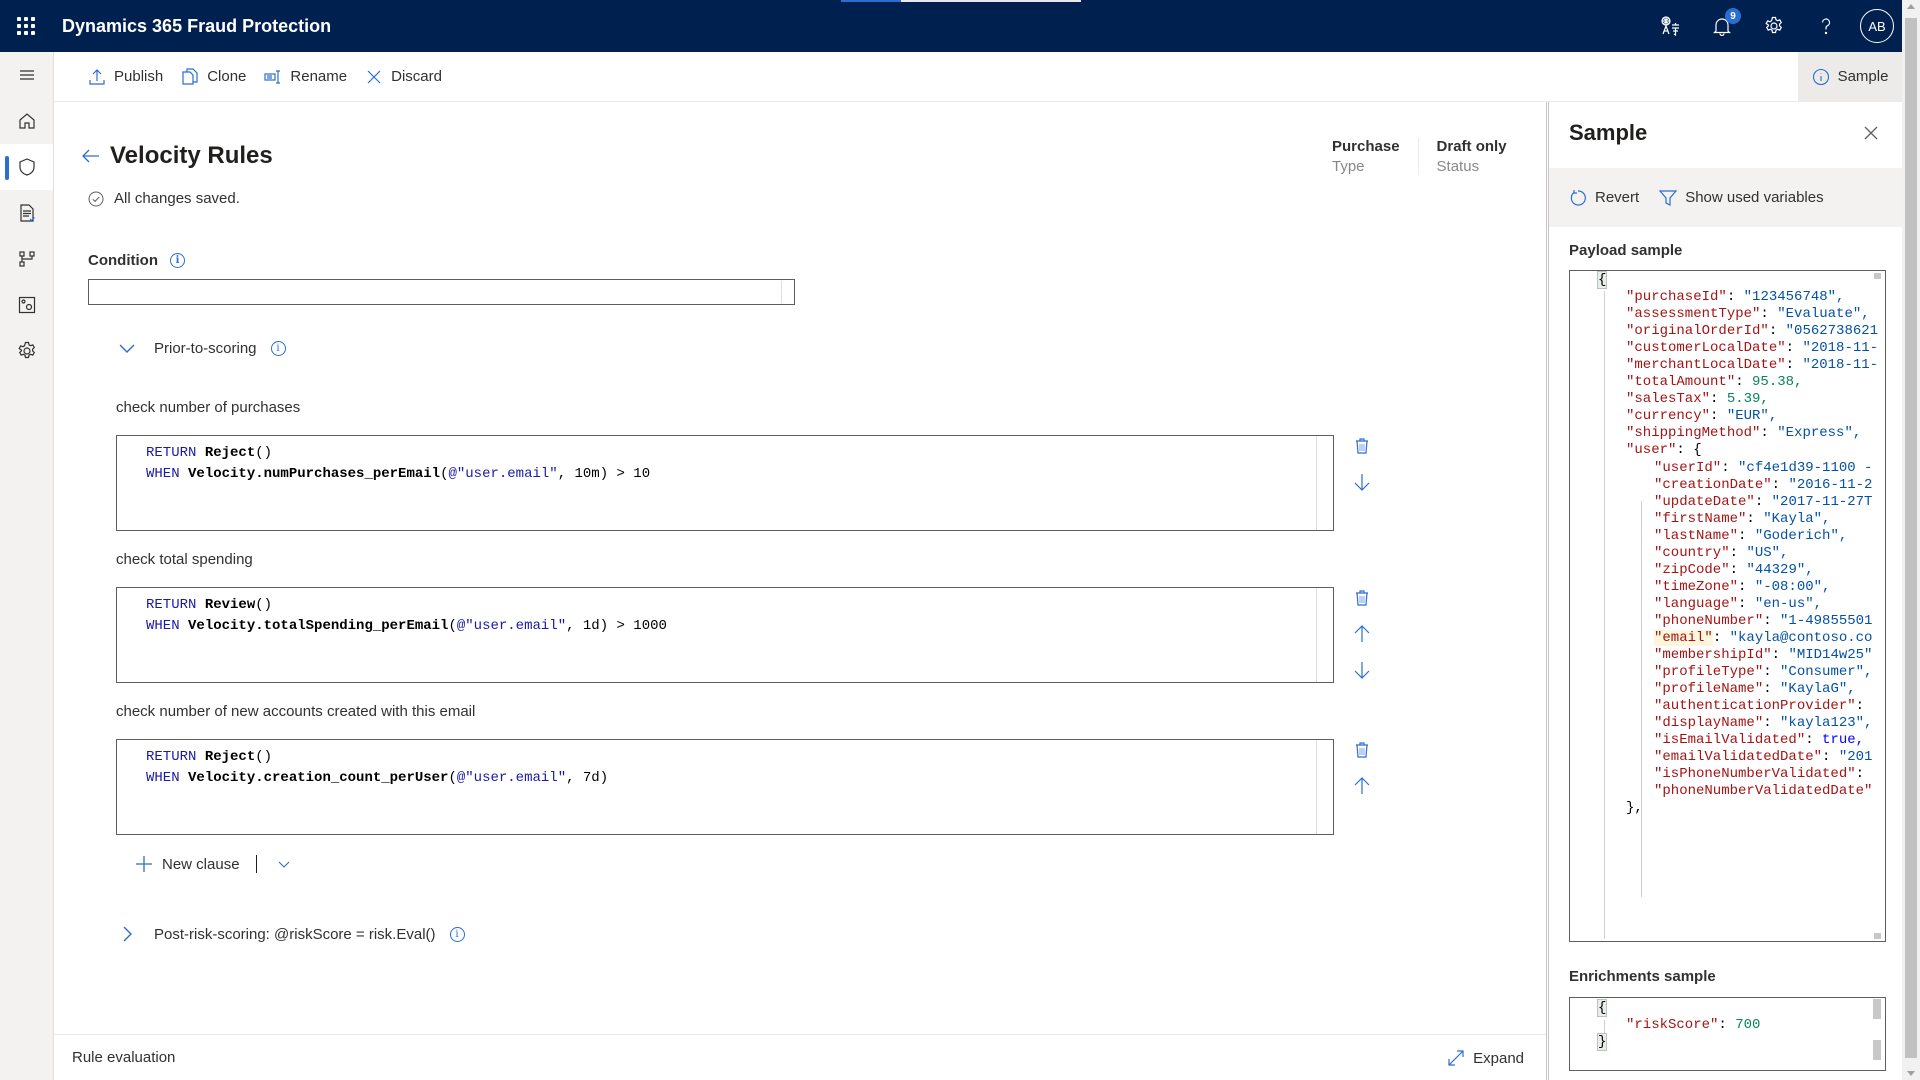 Image resolution: width=1920 pixels, height=1080 pixels. Describe the element at coordinates (91, 156) in the screenshot. I see `back-arrow-icon` at that location.